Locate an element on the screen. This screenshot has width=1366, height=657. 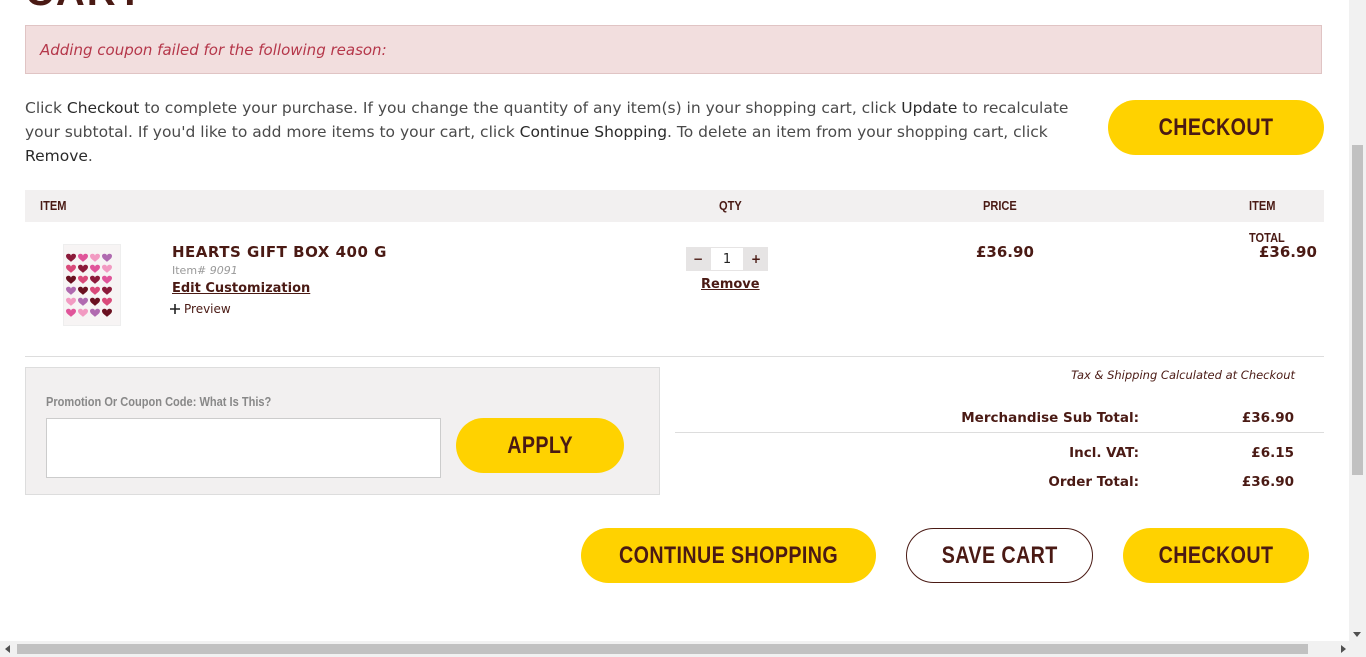
tax-shipping-note: Tax & Shipping Calculated at Checkout is located at coordinates (1183, 375).